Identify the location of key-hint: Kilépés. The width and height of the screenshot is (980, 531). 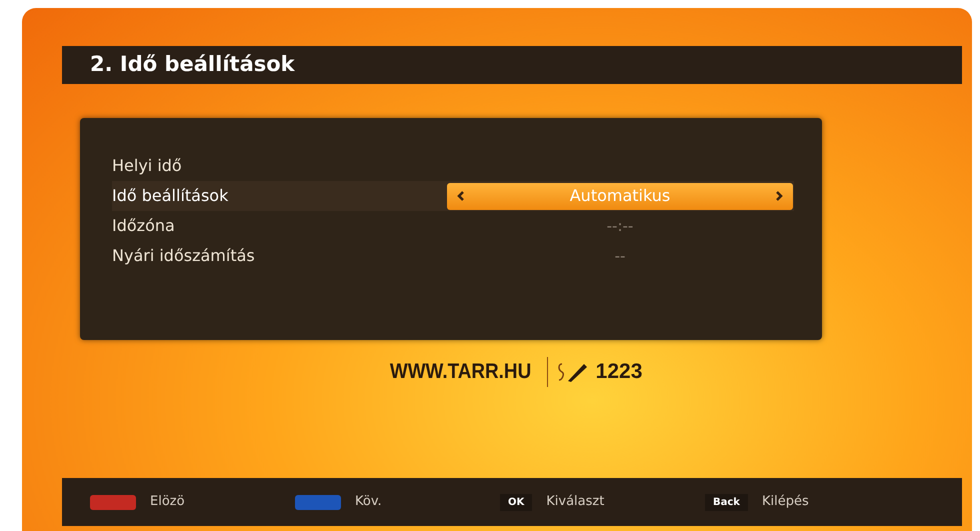
(785, 502).